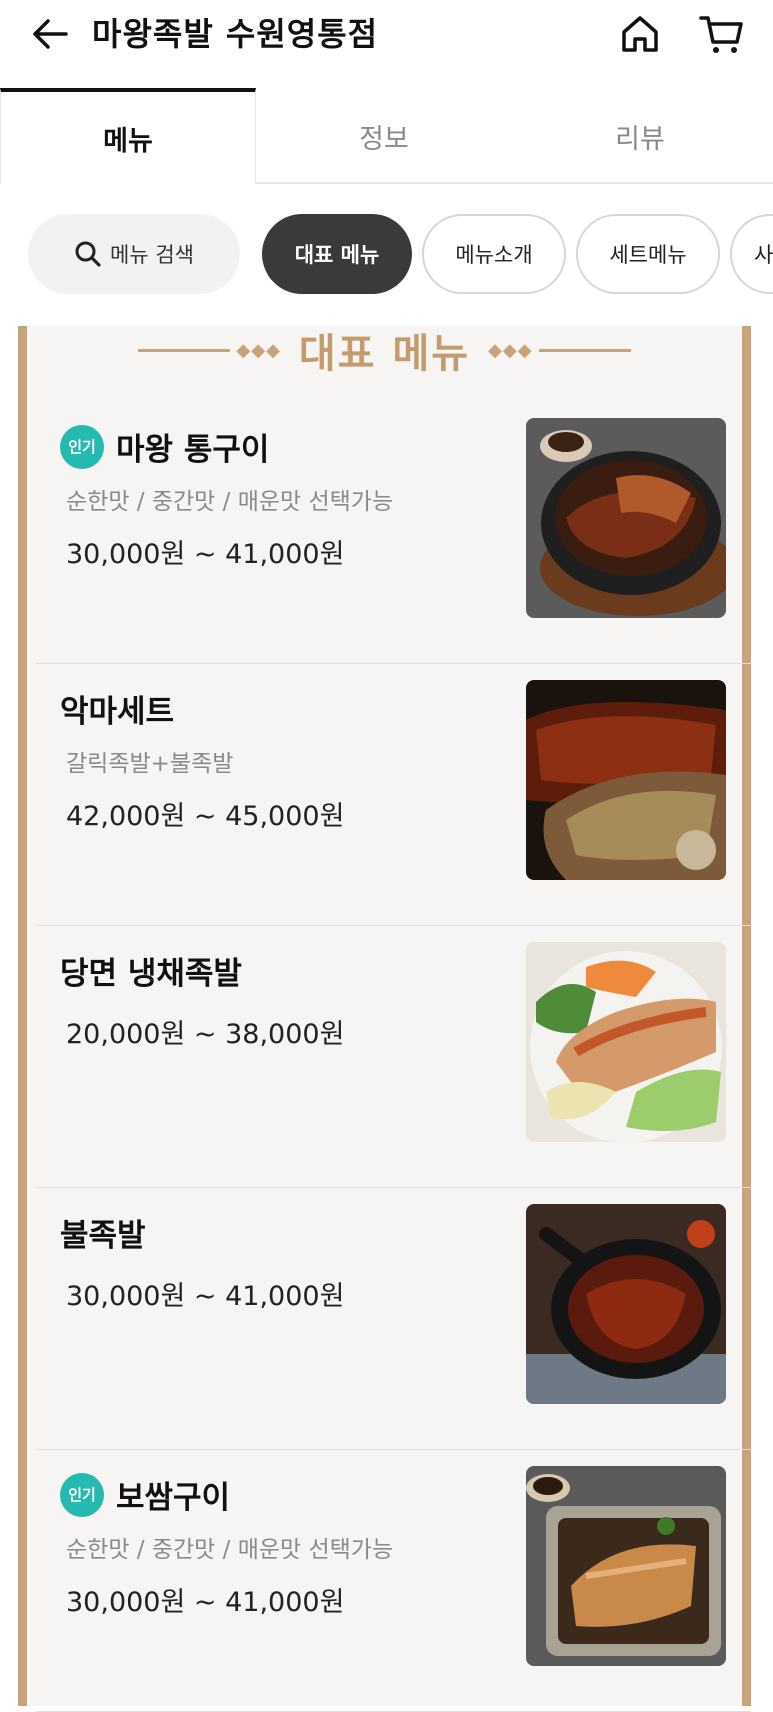  What do you see at coordinates (151, 974) in the screenshot?
I see `menu-item-name: 당면 냉채족발` at bounding box center [151, 974].